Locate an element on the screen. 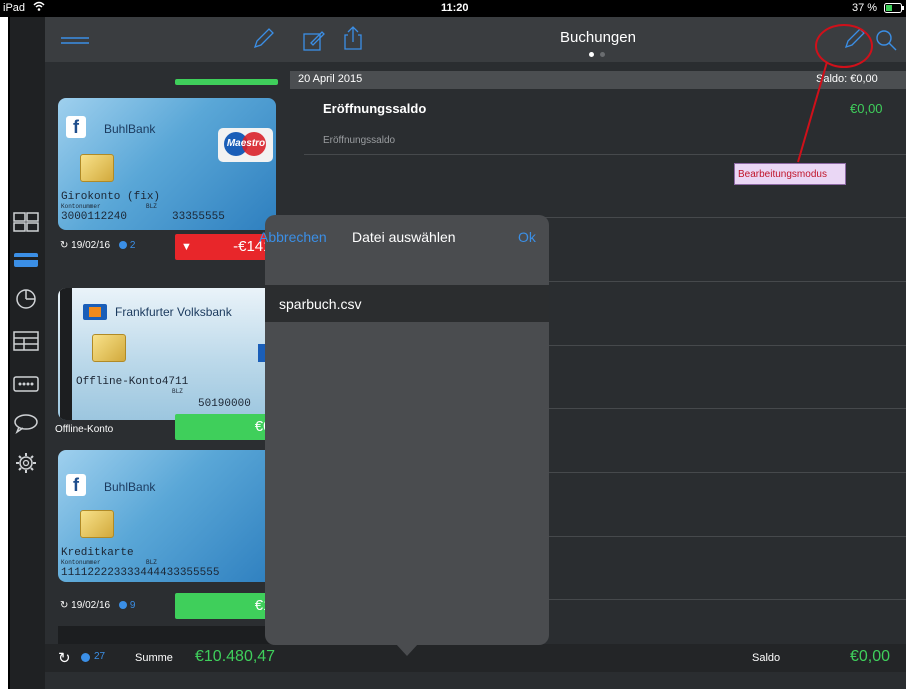 The image size is (906, 689). account-type: Offline-Konto is located at coordinates (84, 429).